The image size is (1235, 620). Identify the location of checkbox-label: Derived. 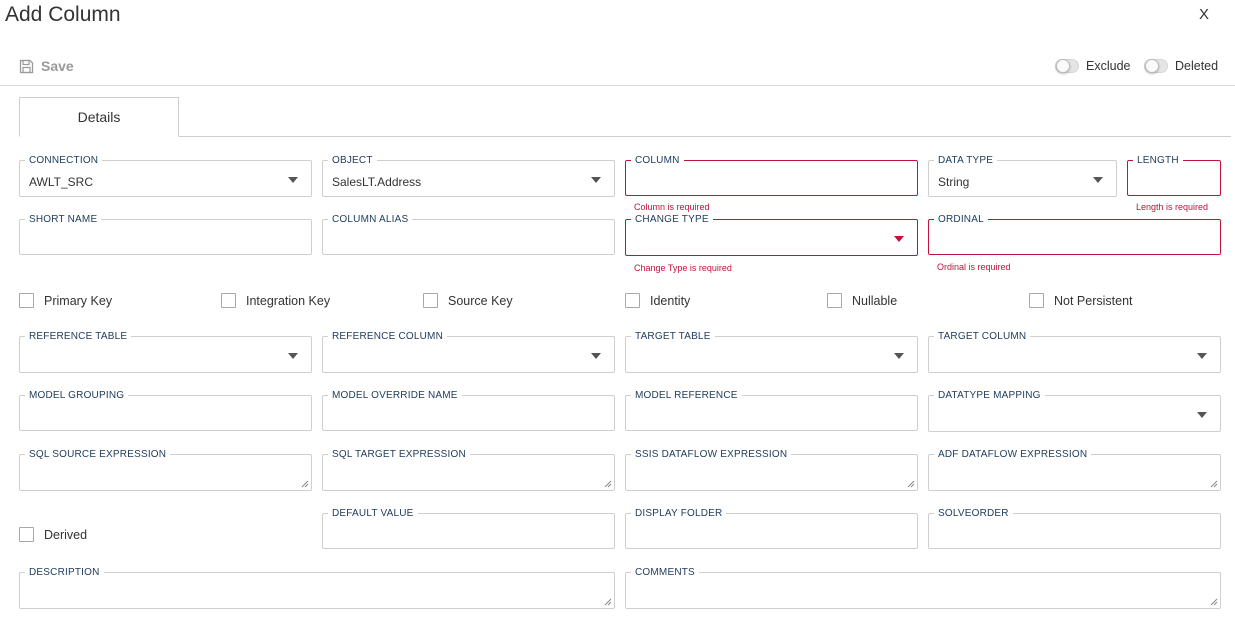
(66, 534).